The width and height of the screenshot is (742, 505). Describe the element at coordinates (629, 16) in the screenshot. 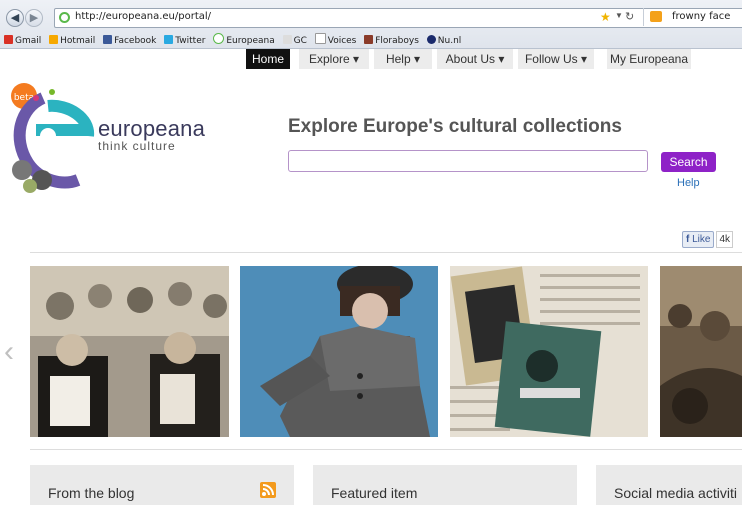

I see `reload-icon: ↻` at that location.